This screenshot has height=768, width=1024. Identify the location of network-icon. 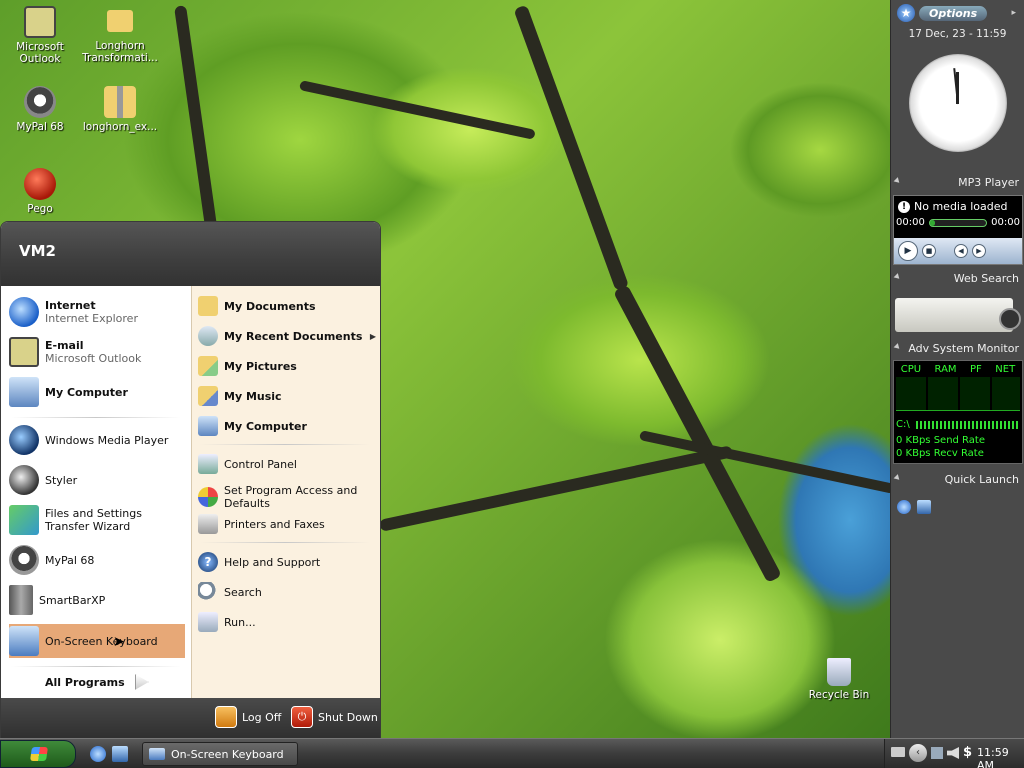
(937, 753).